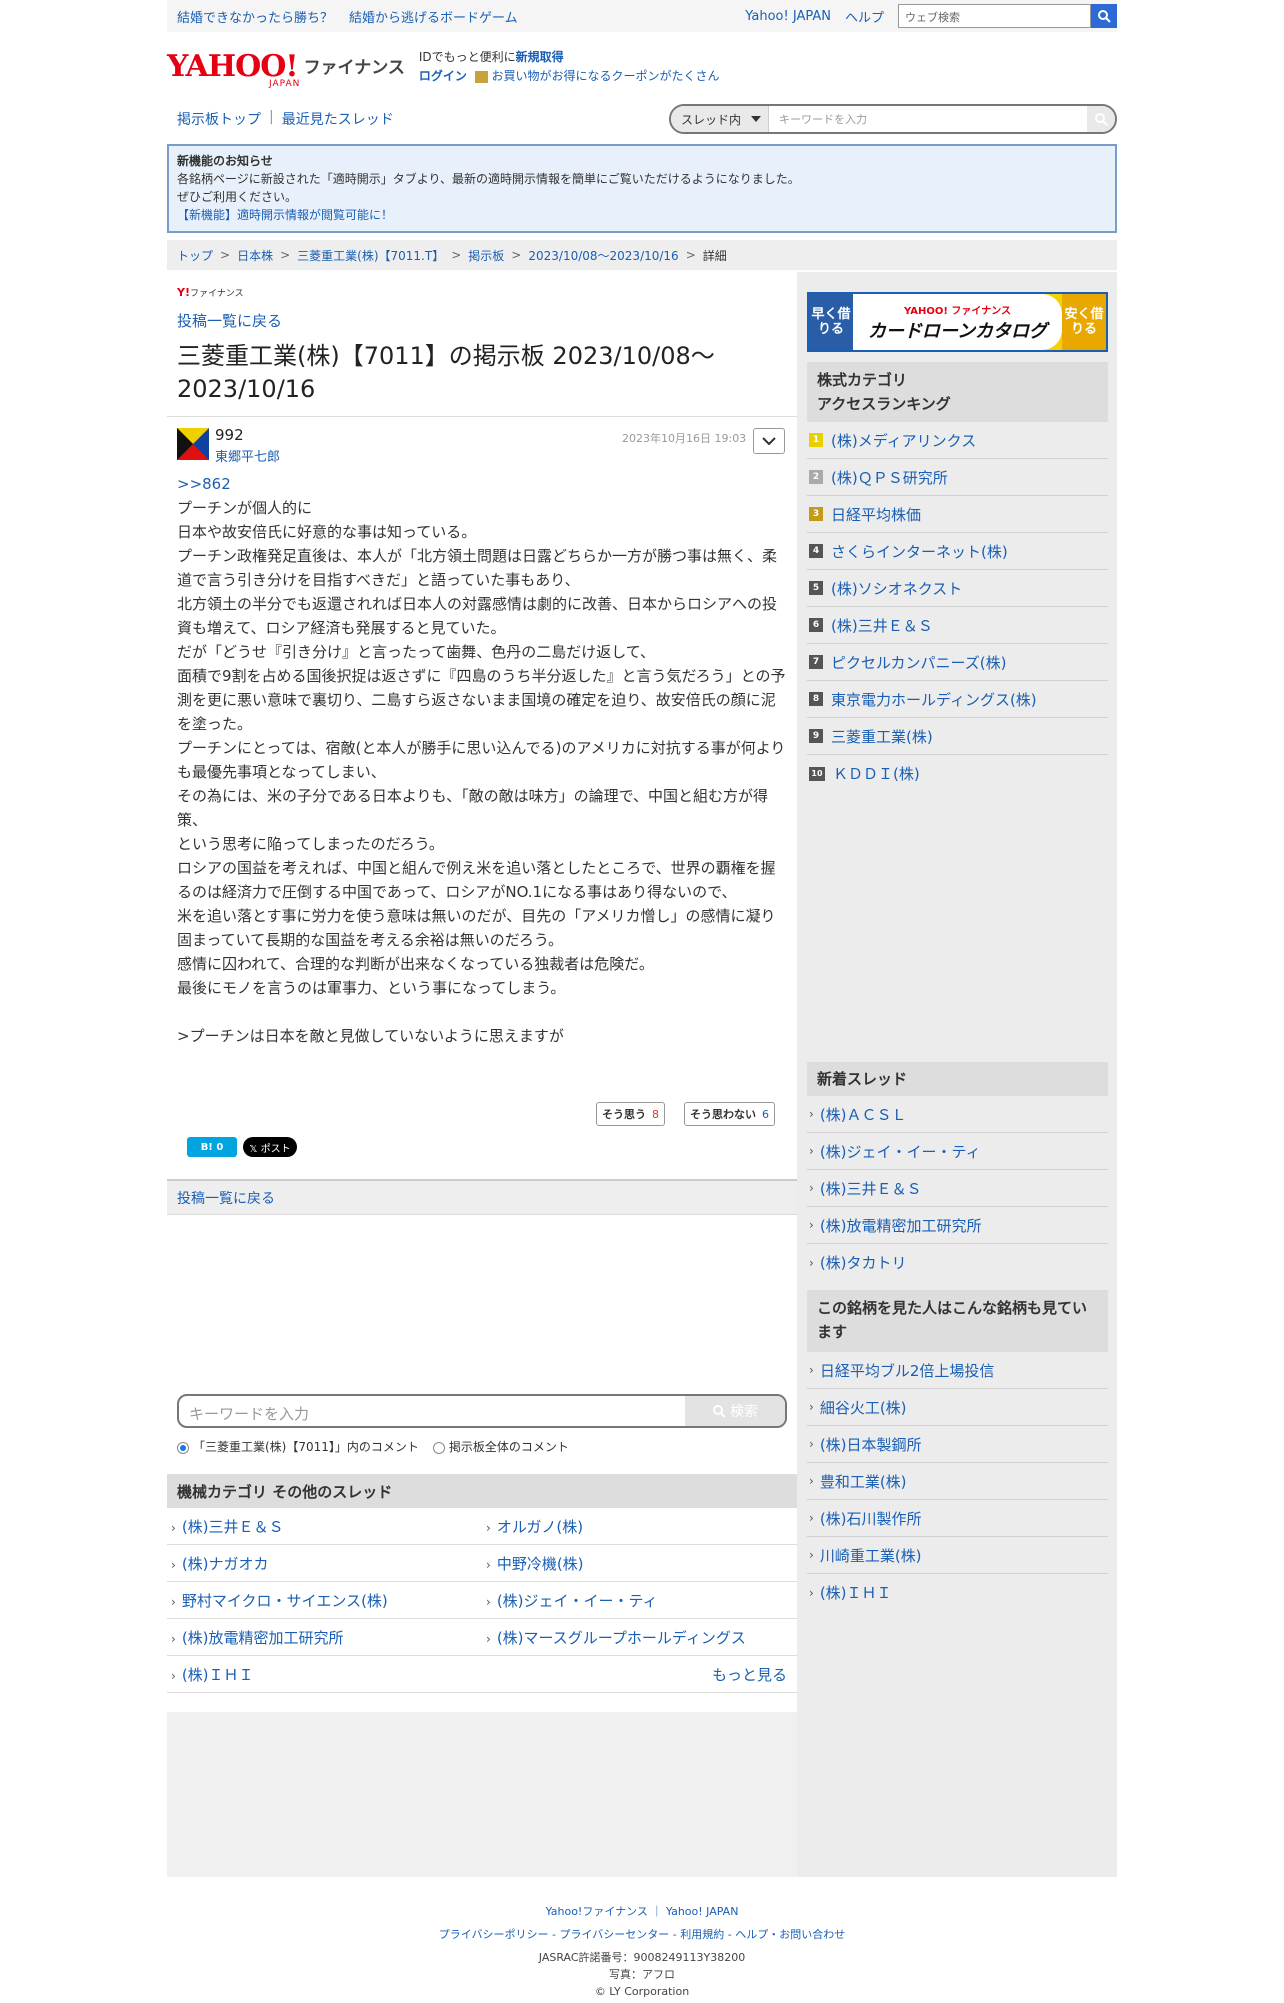  Describe the element at coordinates (876, 773) in the screenshot. I see `ranking-item: ＫＤＤＩ(株)` at that location.